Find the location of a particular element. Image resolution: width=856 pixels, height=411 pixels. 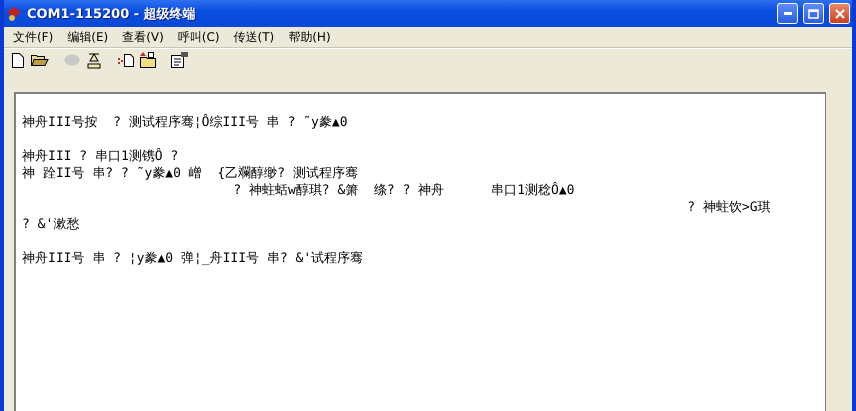

folder-icon is located at coordinates (40, 60).